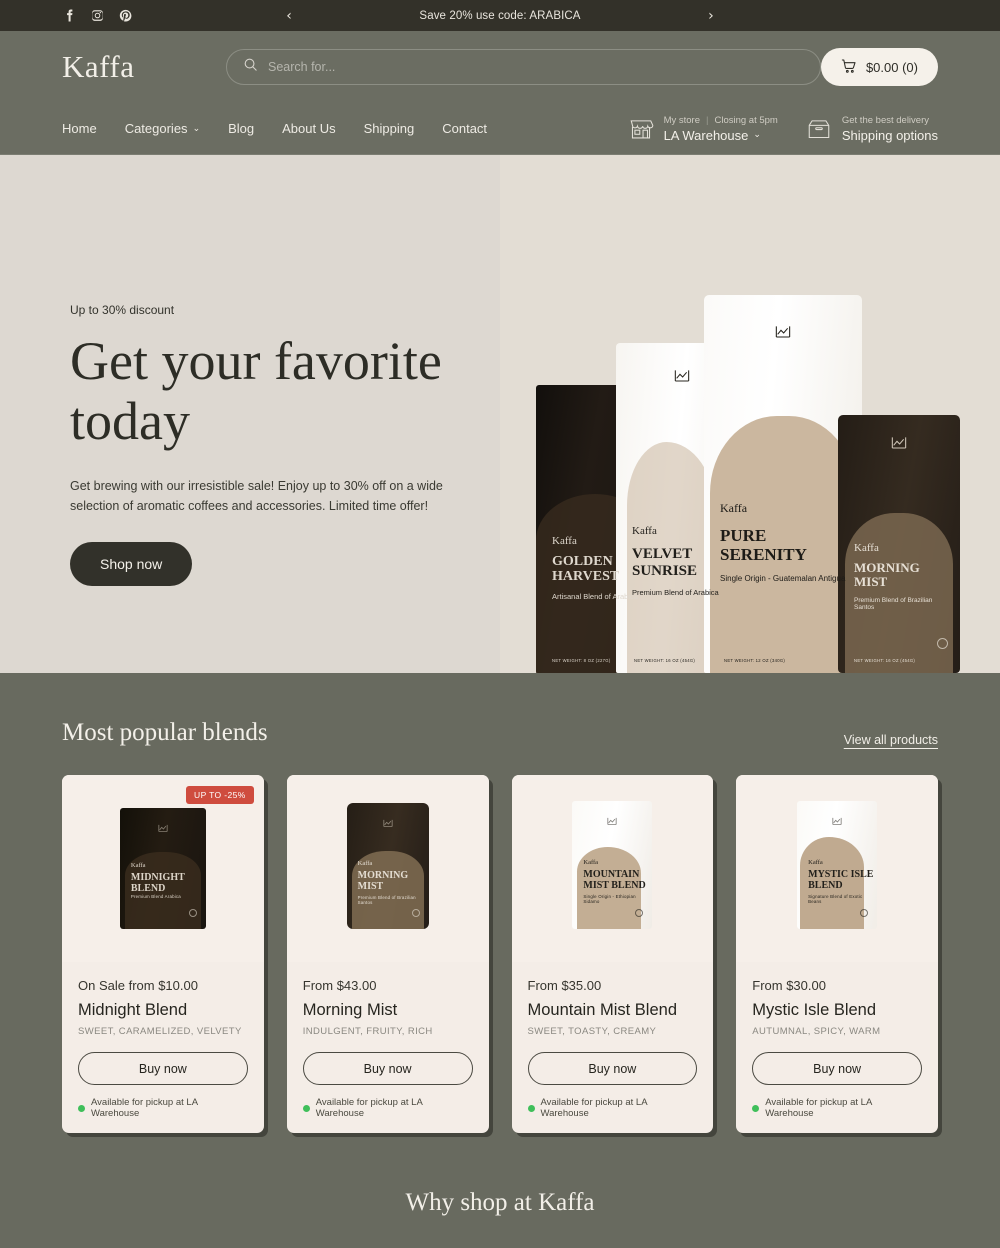 The height and width of the screenshot is (1248, 1000). What do you see at coordinates (755, 660) in the screenshot?
I see `bag-net-weight: NET WEIGHT: 12 OZ (340G)` at bounding box center [755, 660].